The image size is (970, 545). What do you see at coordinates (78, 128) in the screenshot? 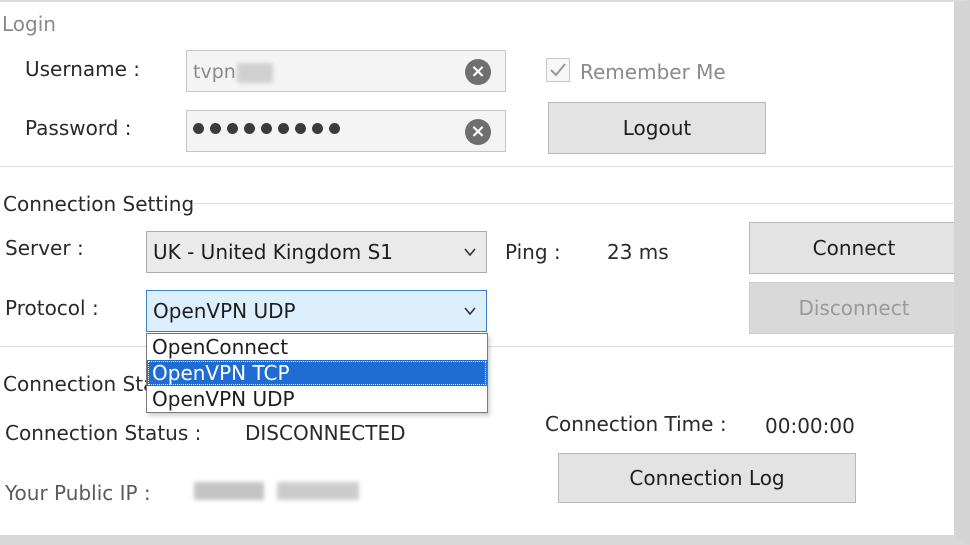
I see `password-label: Password :` at bounding box center [78, 128].